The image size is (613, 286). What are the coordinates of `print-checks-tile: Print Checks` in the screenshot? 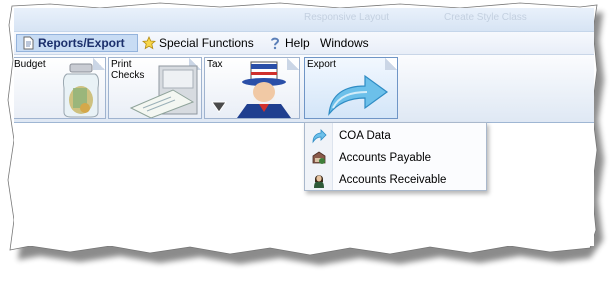 It's located at (155, 88).